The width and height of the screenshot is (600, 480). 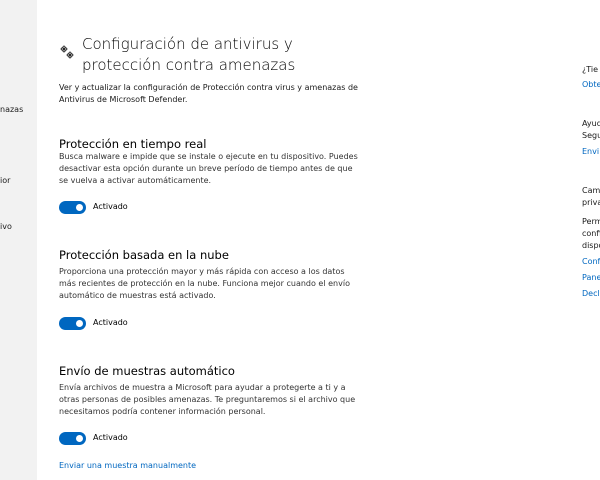 What do you see at coordinates (591, 277) in the screenshot?
I see `rail-privacy-dashboard-link: Pane` at bounding box center [591, 277].